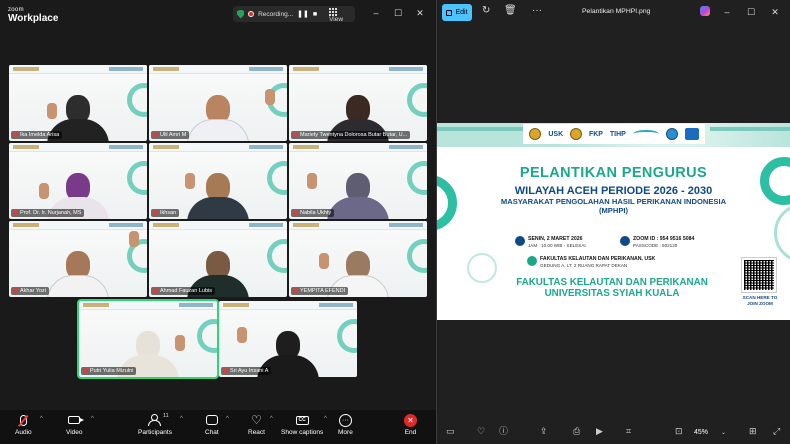 The height and width of the screenshot is (444, 790). I want to click on zoom-window-controls: – ☐ ✕, so click(398, 13).